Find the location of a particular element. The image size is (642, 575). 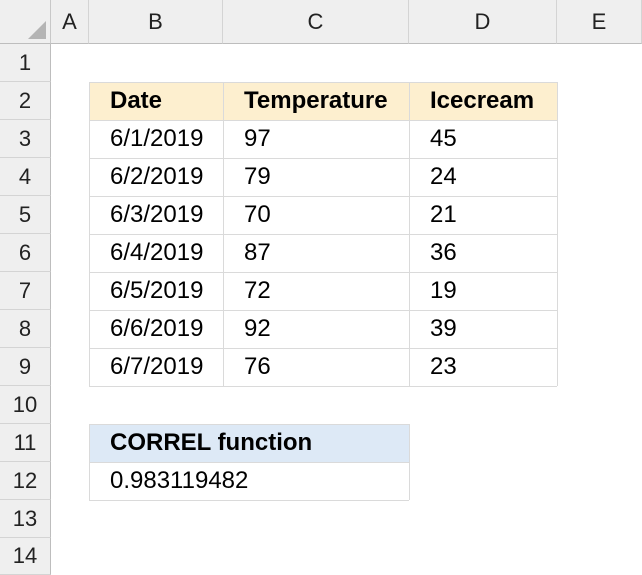

row-header-11: 11 is located at coordinates (25, 443).